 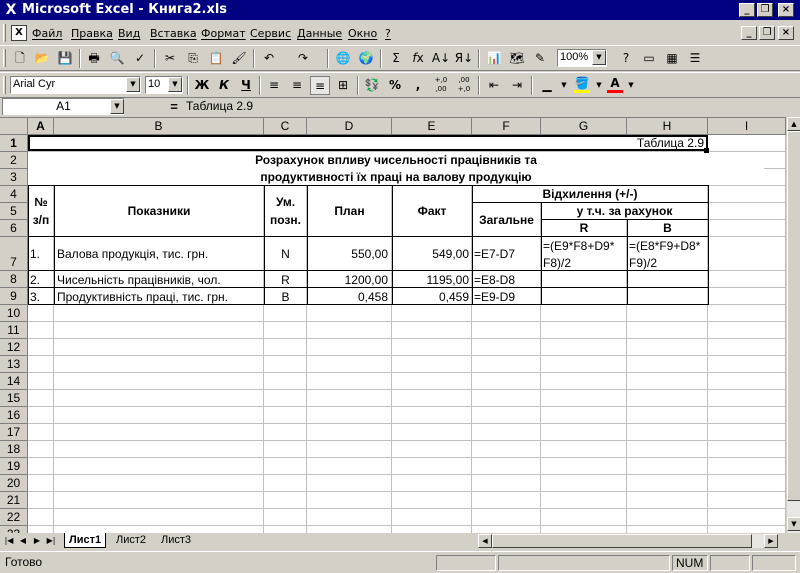 I want to click on row-header-4: 4, so click(x=14, y=194).